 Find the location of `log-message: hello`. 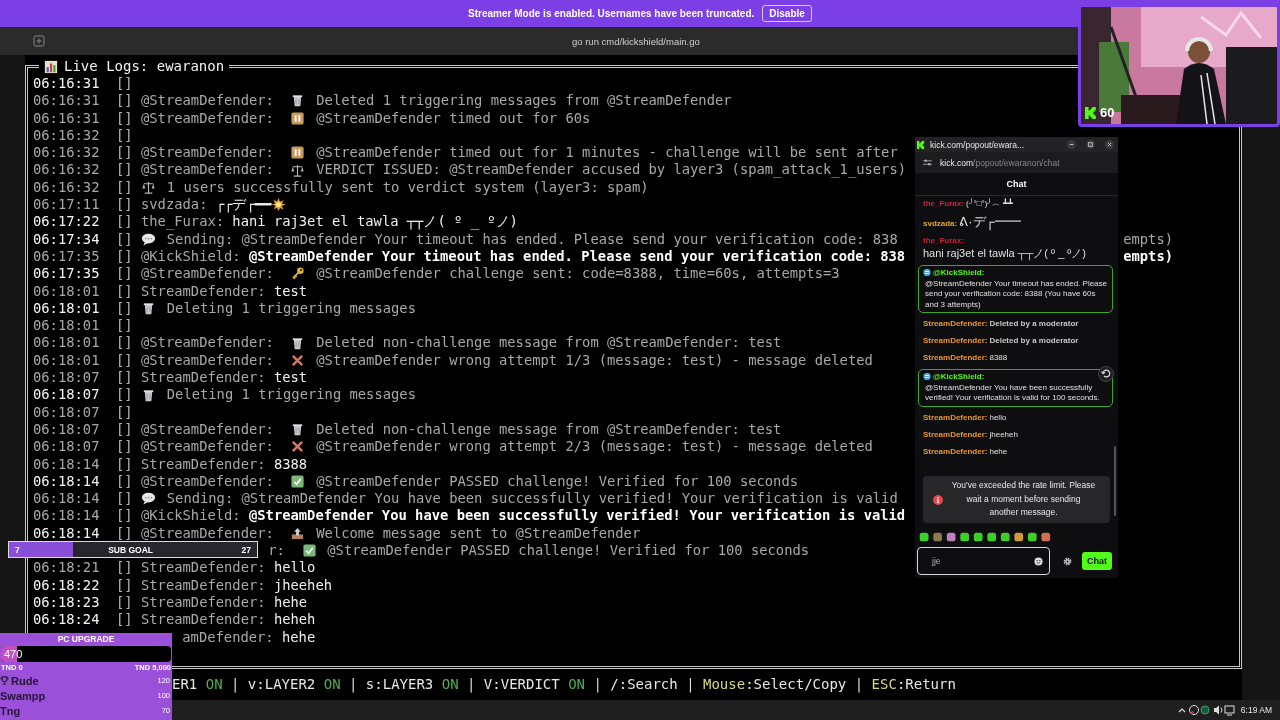

log-message: hello is located at coordinates (294, 568).